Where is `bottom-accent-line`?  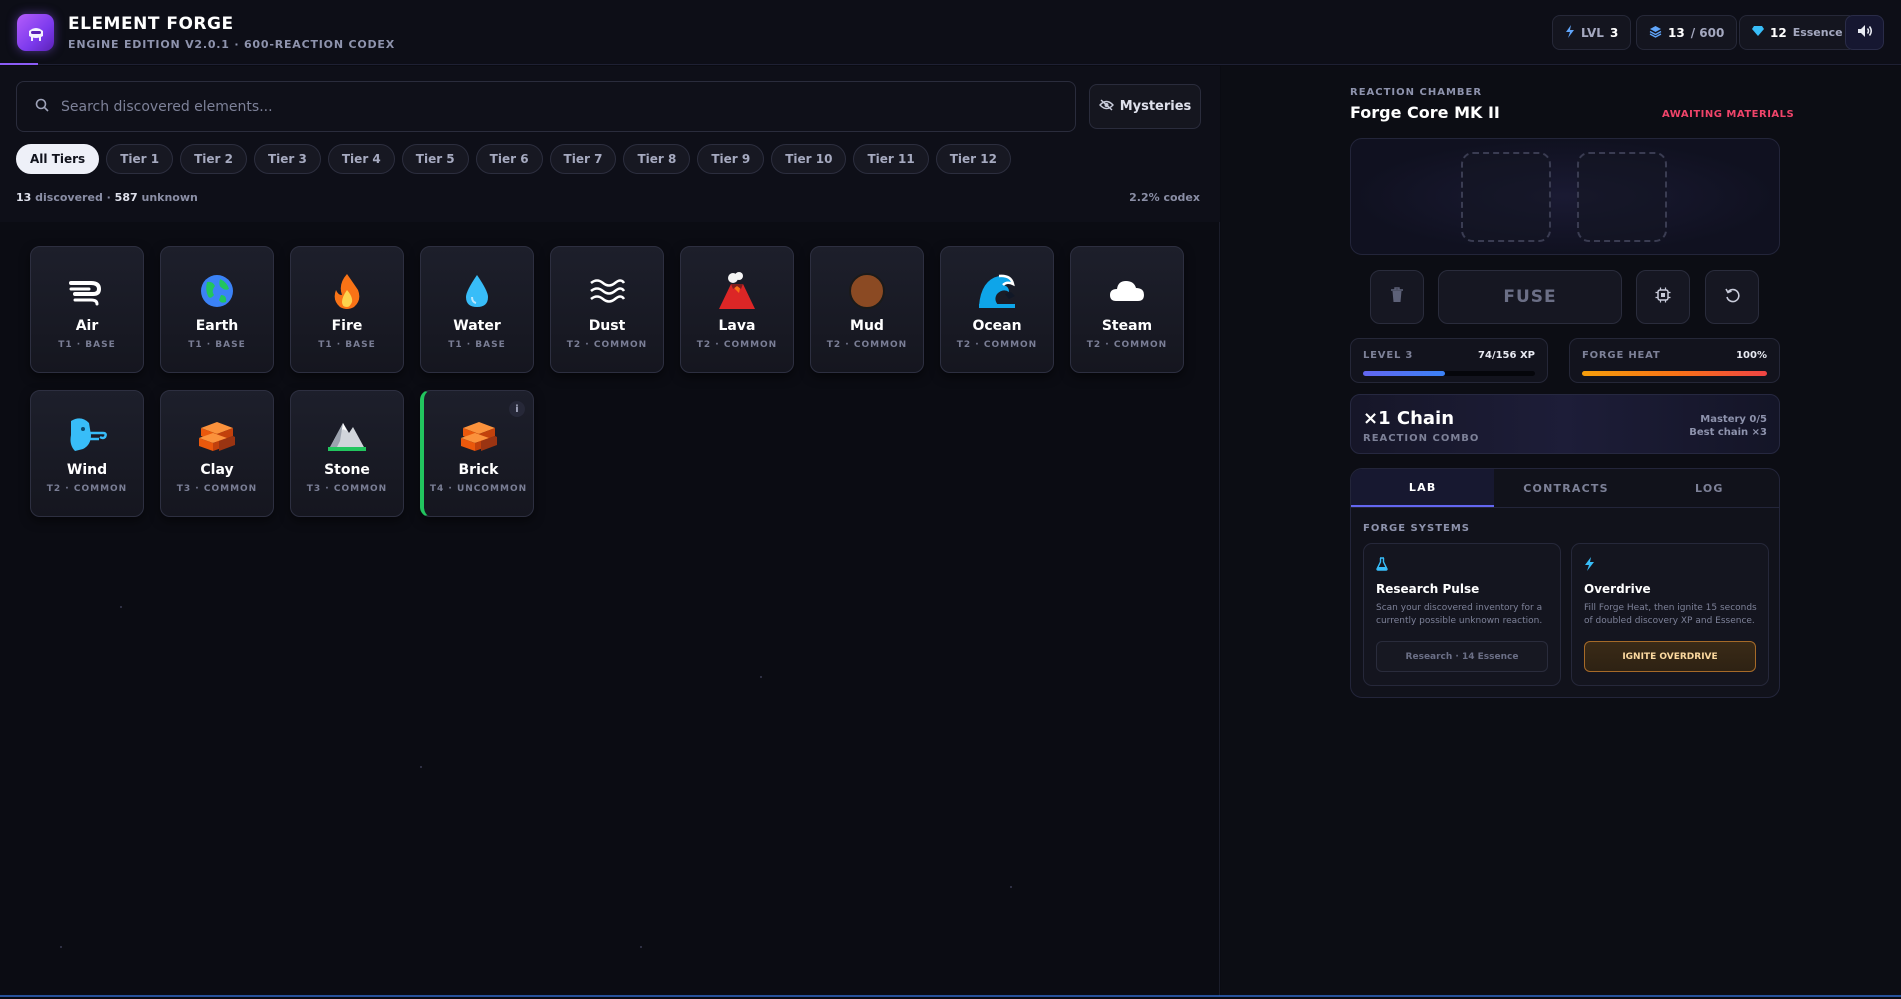 bottom-accent-line is located at coordinates (950, 996).